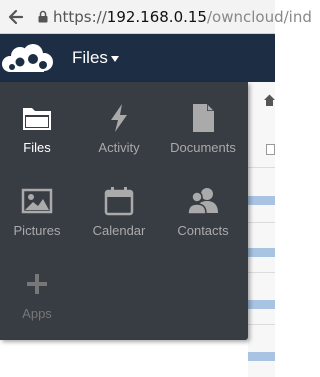  I want to click on address-field: https://192.168.0.15/owncloud/ind, so click(182, 17).